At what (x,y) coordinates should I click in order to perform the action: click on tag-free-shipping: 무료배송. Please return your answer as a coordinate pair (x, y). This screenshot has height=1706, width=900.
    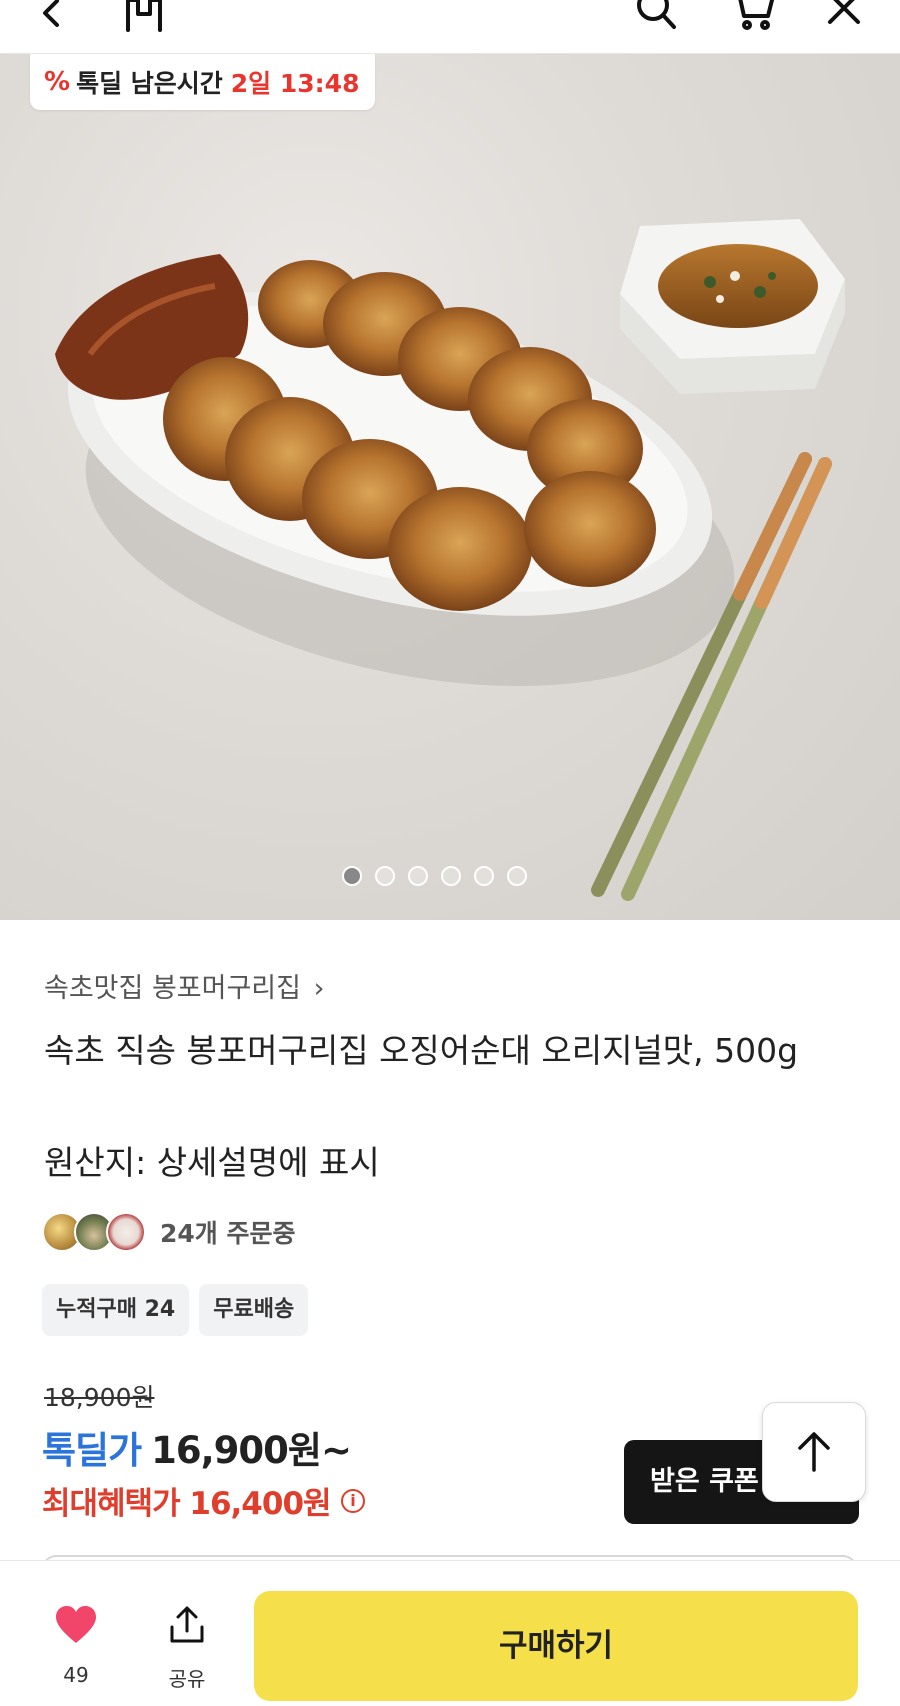
    Looking at the image, I should click on (254, 1310).